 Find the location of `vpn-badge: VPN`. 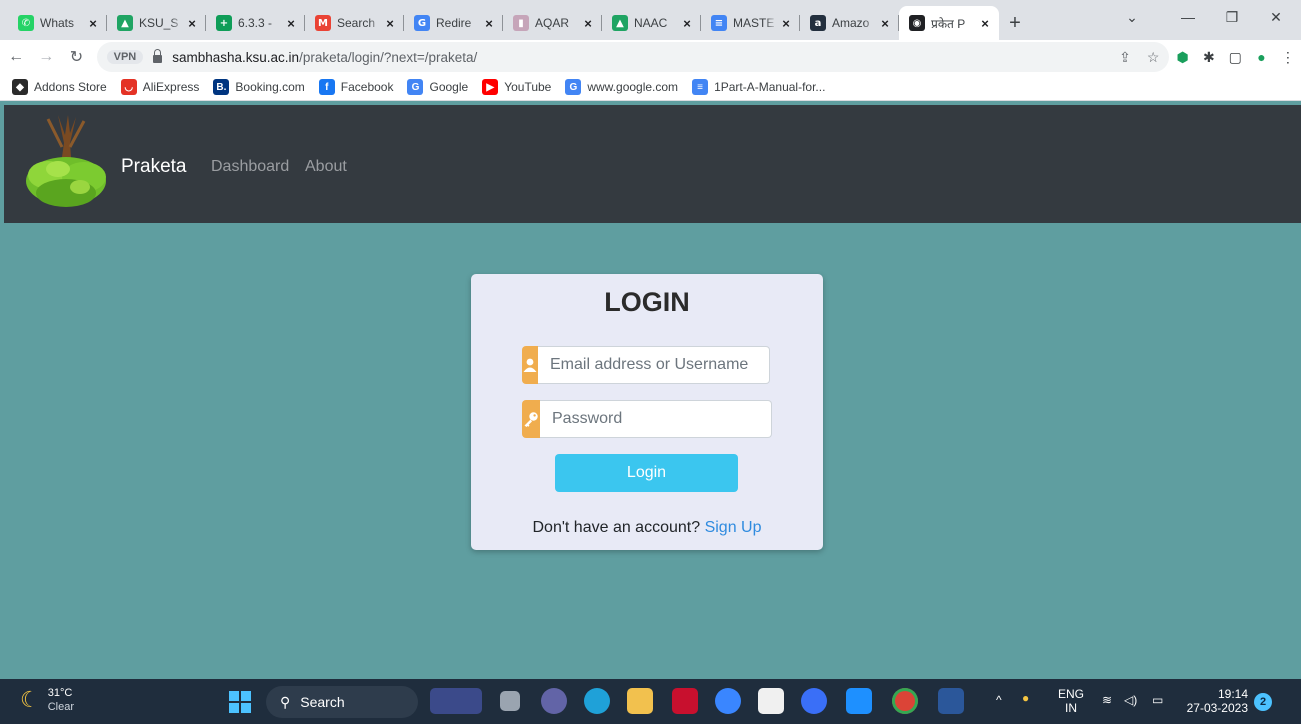

vpn-badge: VPN is located at coordinates (125, 57).